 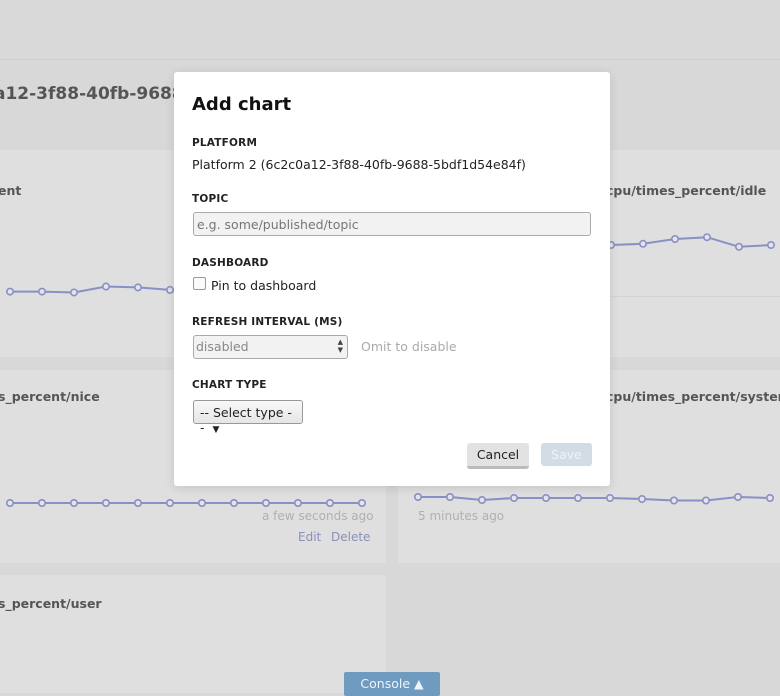 I want to click on chart-type-select: -- Select type -- ▼, so click(x=248, y=417).